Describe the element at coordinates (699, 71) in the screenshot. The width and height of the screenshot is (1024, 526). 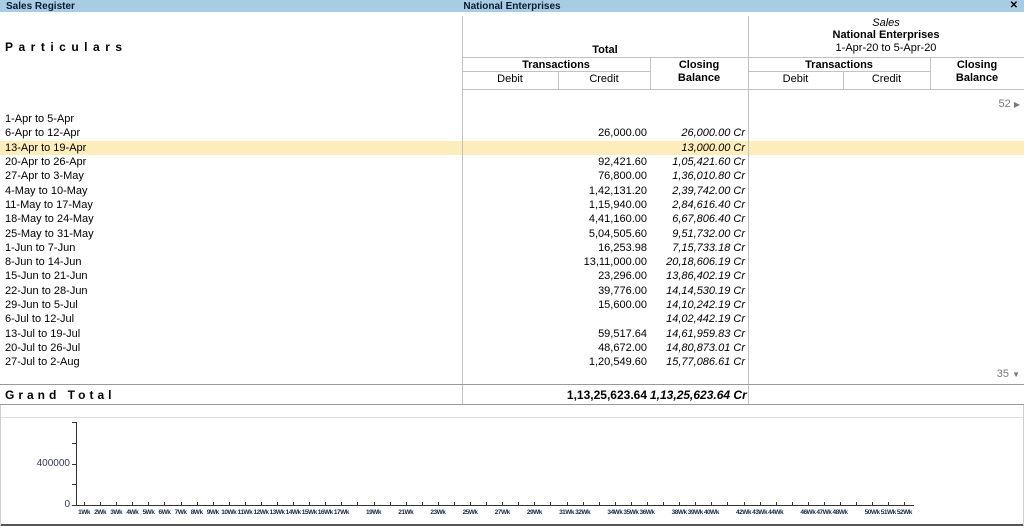
I see `closing-balance-header-left: Closing Balance` at that location.